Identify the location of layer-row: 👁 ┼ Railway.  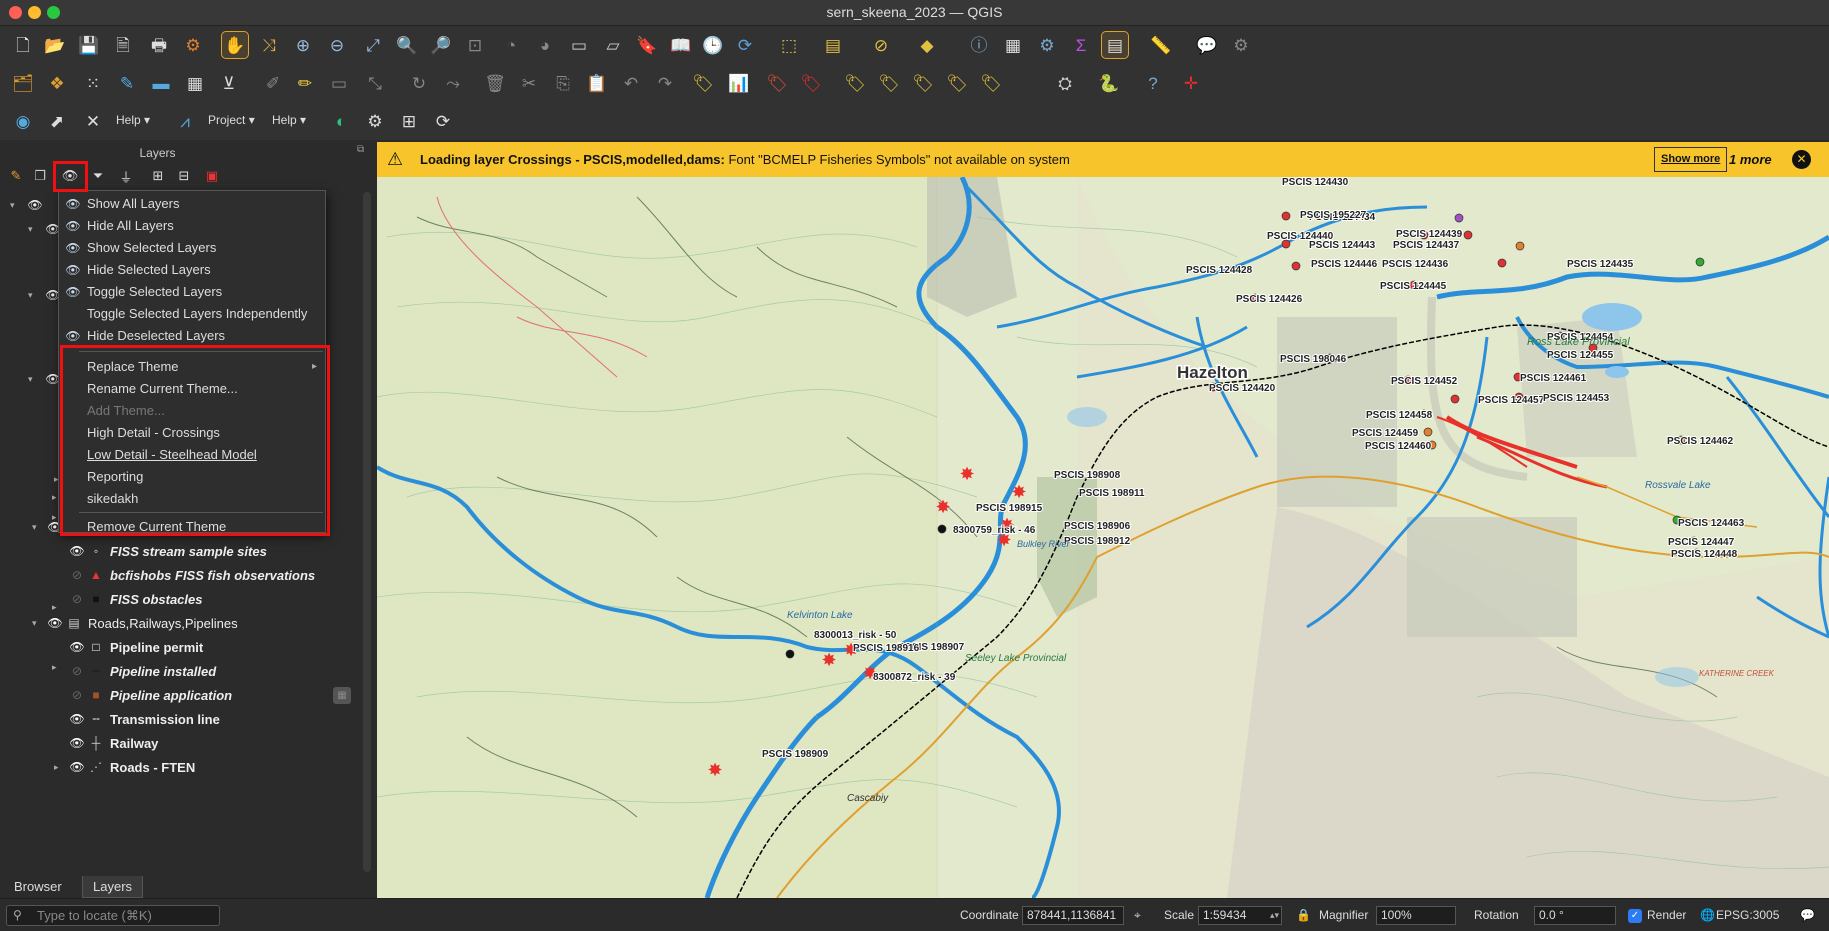
(180, 743).